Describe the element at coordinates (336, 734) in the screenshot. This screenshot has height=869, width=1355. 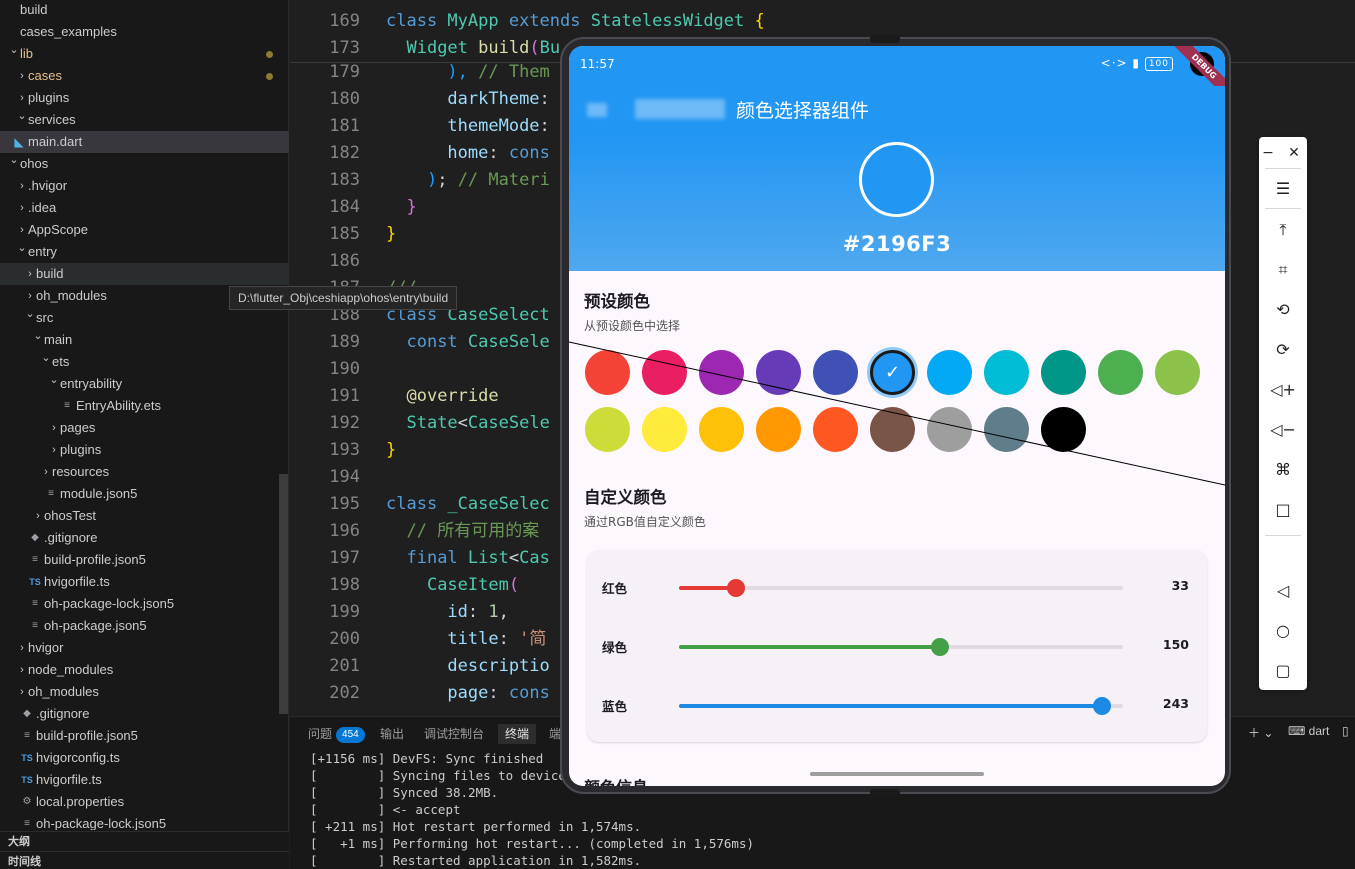
I see `panel-tab: 问题 454` at that location.